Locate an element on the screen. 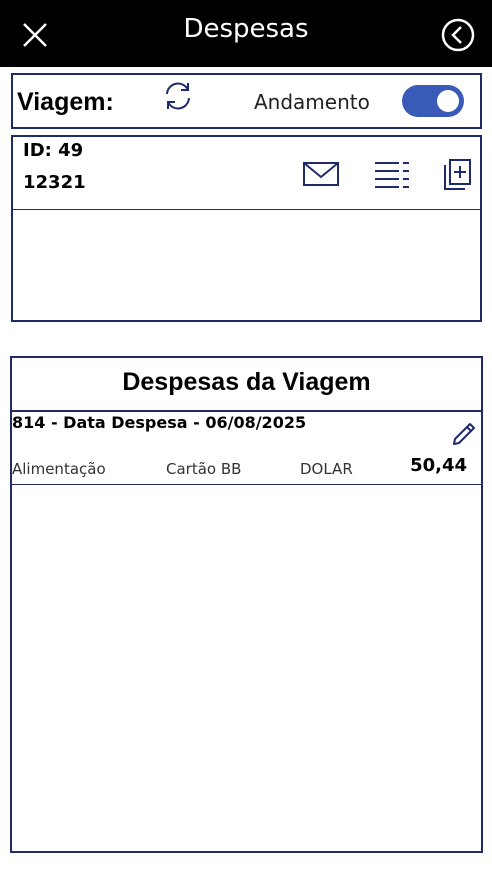 This screenshot has width=492, height=869. add-document-icon is located at coordinates (457, 174).